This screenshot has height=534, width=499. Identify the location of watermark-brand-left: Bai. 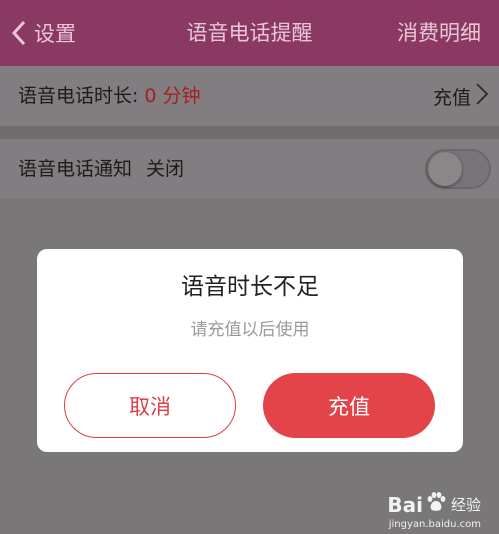
(405, 504).